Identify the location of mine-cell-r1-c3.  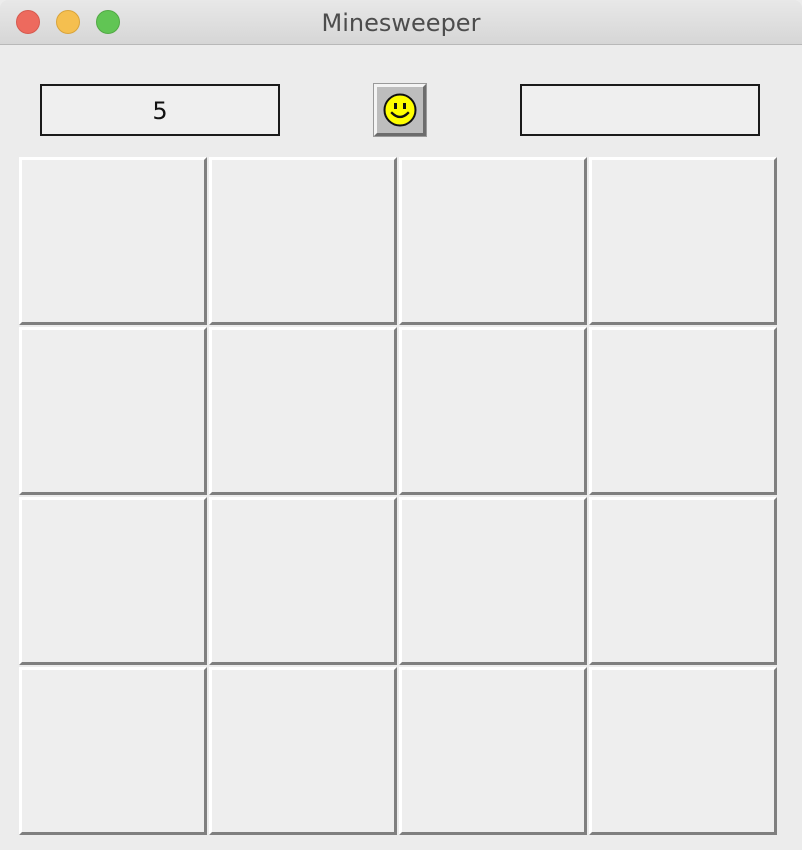
(493, 241).